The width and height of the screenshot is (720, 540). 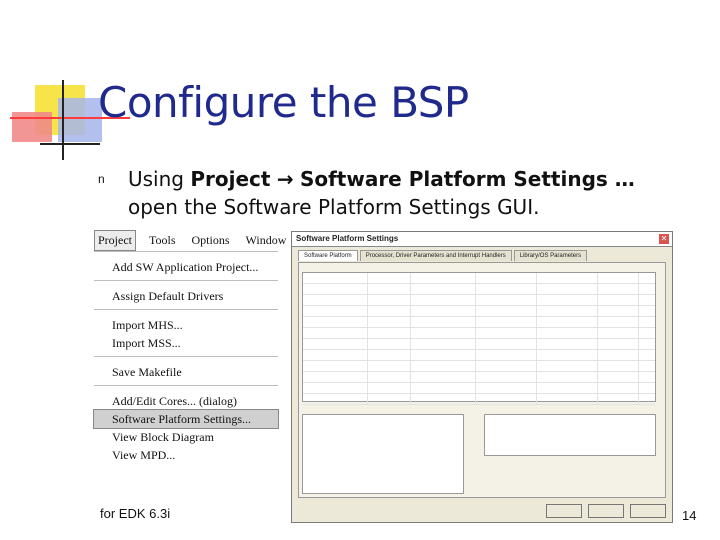 I want to click on drivers-grid, so click(x=479, y=338).